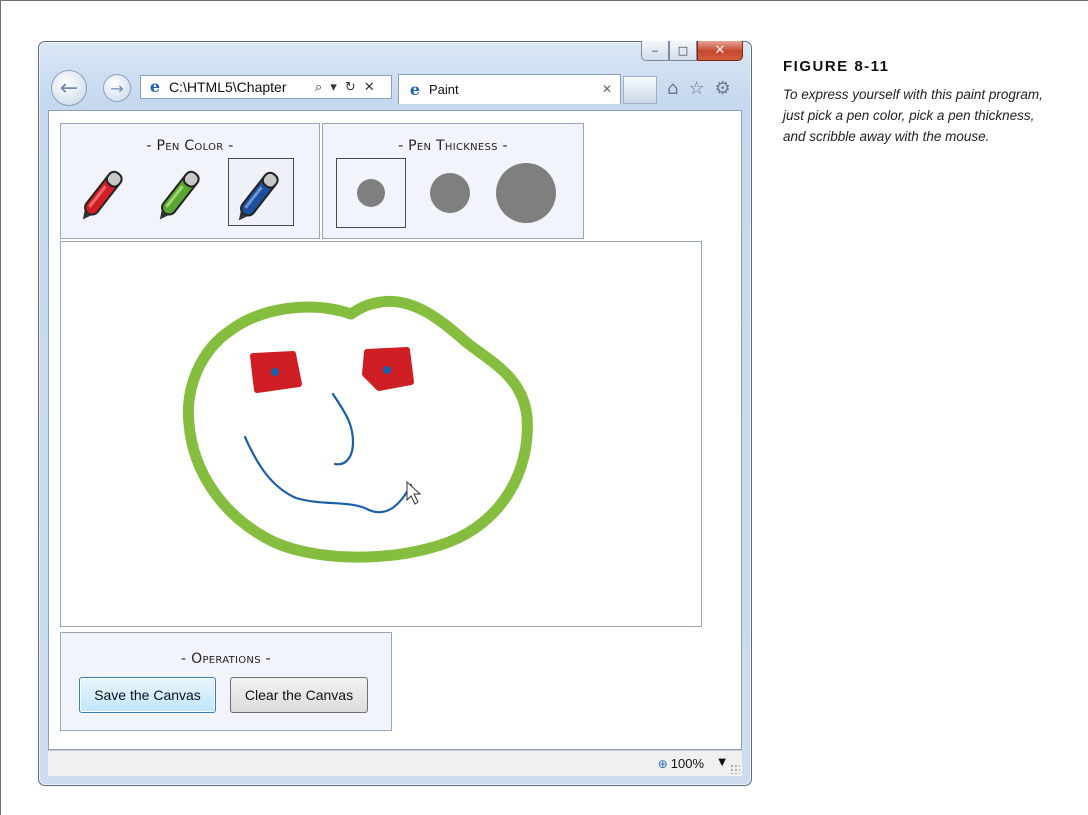 The width and height of the screenshot is (1088, 815). What do you see at coordinates (414, 492) in the screenshot?
I see `mouse-cursor-icon` at bounding box center [414, 492].